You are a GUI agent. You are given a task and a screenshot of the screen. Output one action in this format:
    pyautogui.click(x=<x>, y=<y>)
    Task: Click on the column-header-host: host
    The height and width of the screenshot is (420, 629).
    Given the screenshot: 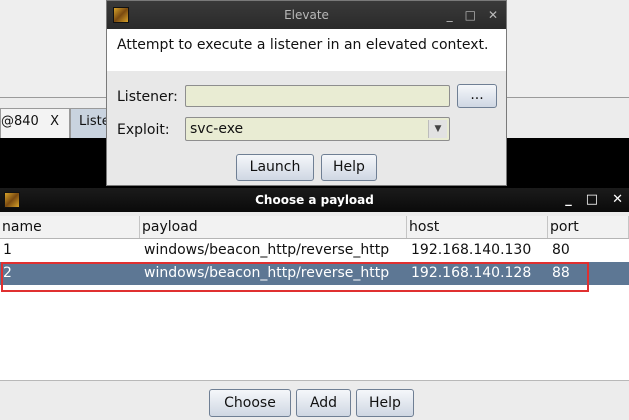 What is the action you would take?
    pyautogui.click(x=477, y=227)
    